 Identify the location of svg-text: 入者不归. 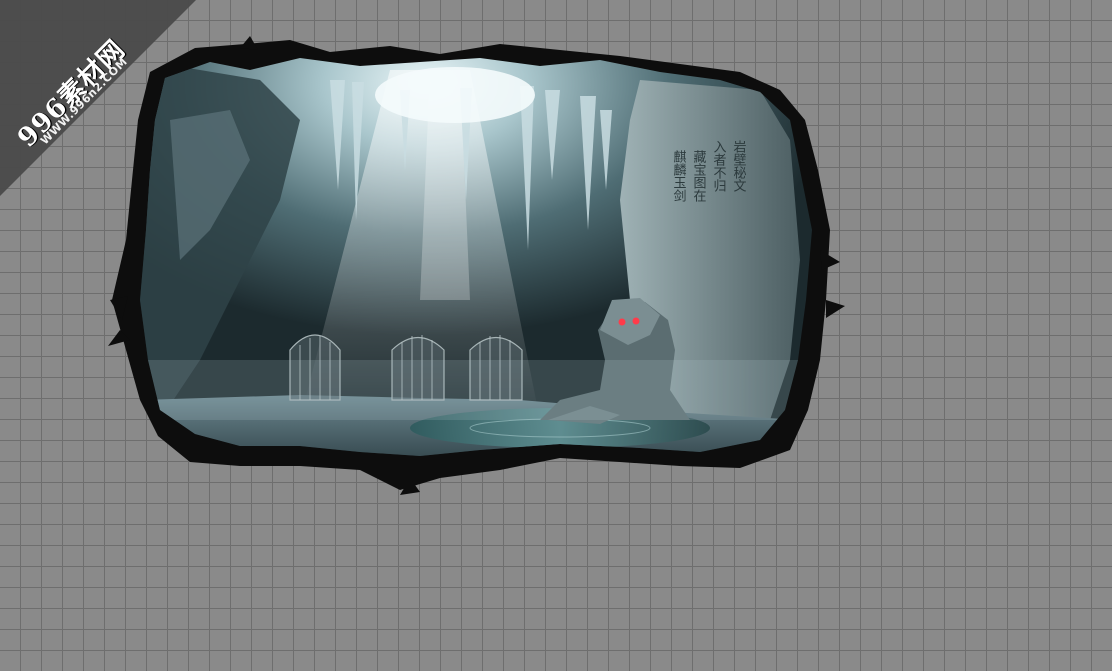
(719, 166).